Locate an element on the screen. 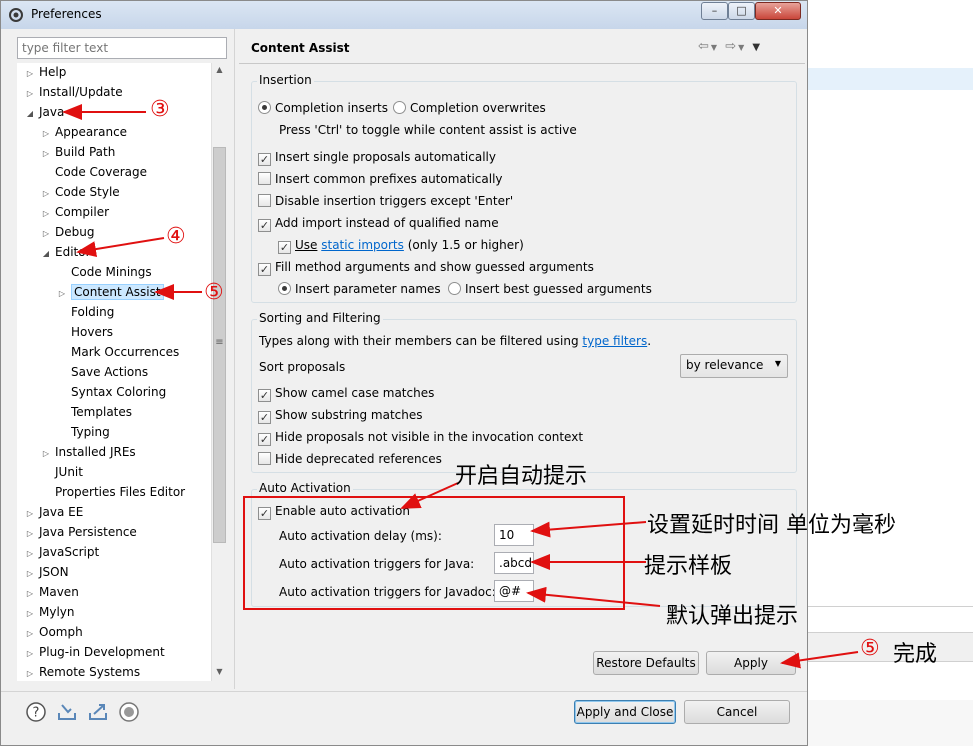  forward-arrow-icon: ⇨ is located at coordinates (731, 46).